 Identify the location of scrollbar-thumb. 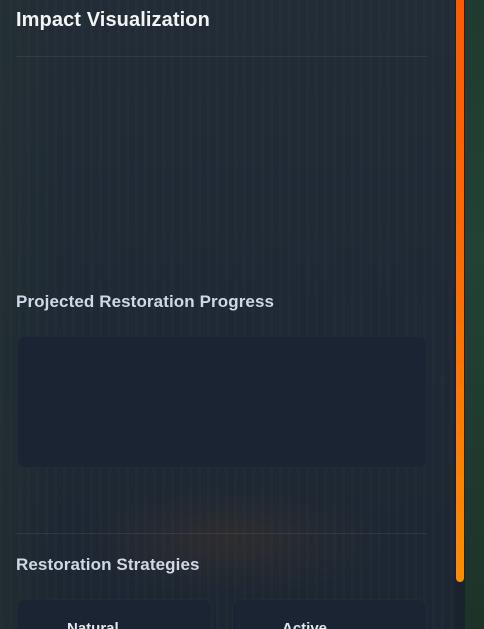
(460, 291).